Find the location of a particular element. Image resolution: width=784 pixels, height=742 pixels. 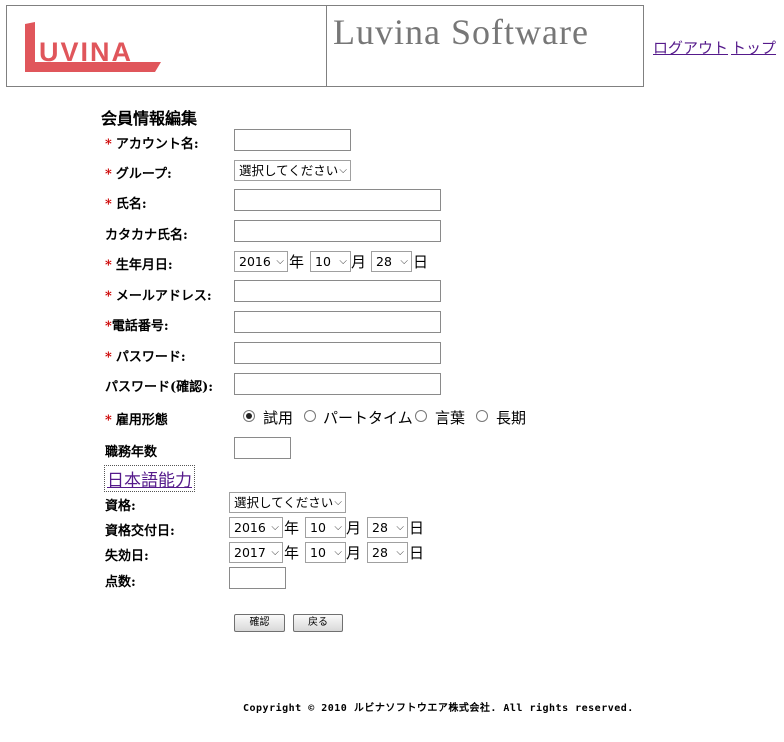

employment-option-label: 長期 is located at coordinates (511, 418).